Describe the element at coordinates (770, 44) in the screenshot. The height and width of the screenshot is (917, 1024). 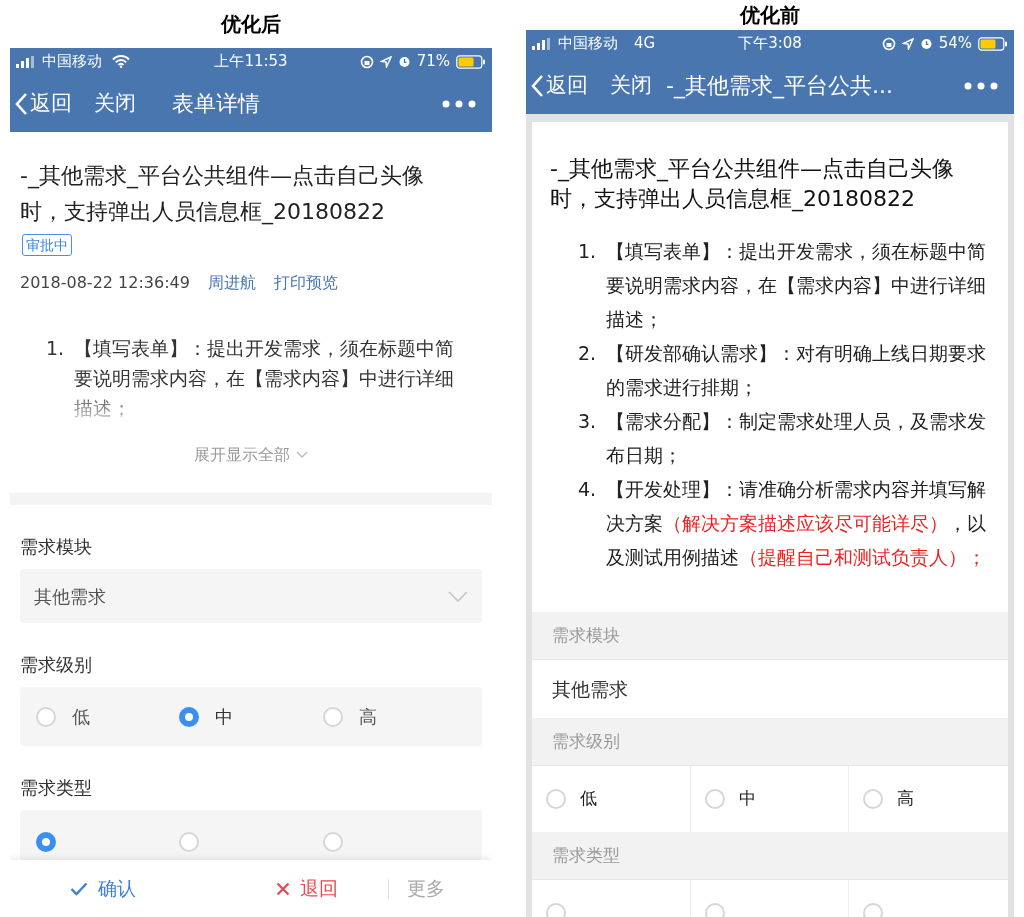
I see `clock-time: 下午3:08` at that location.